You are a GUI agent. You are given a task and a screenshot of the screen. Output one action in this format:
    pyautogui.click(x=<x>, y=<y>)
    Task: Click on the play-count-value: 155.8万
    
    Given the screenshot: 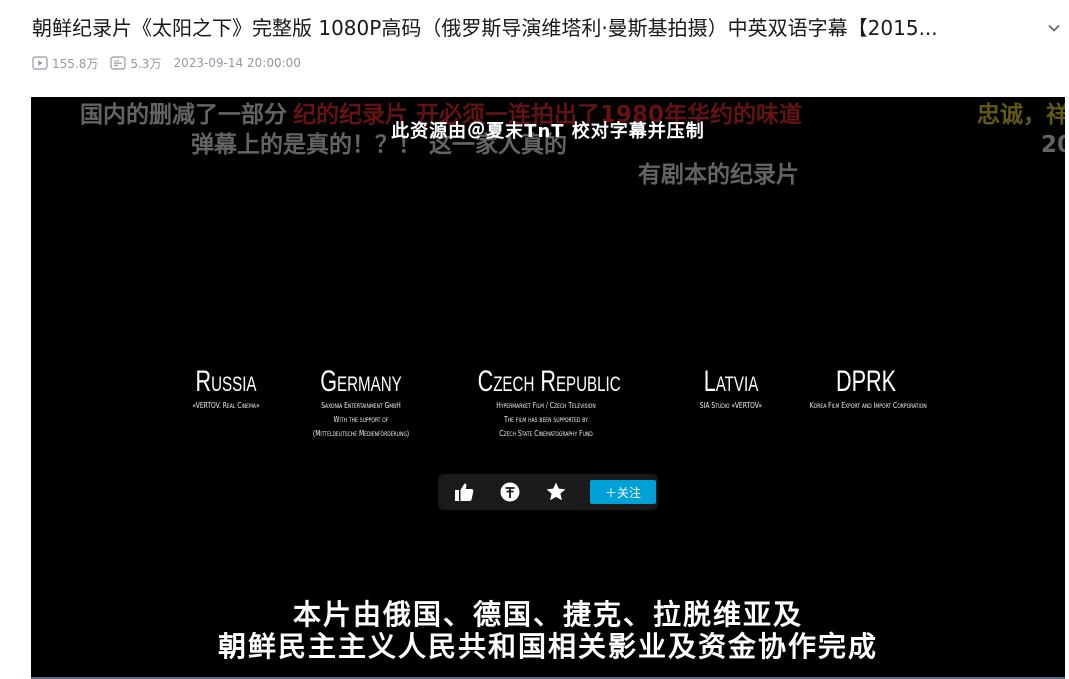 What is the action you would take?
    pyautogui.click(x=75, y=63)
    